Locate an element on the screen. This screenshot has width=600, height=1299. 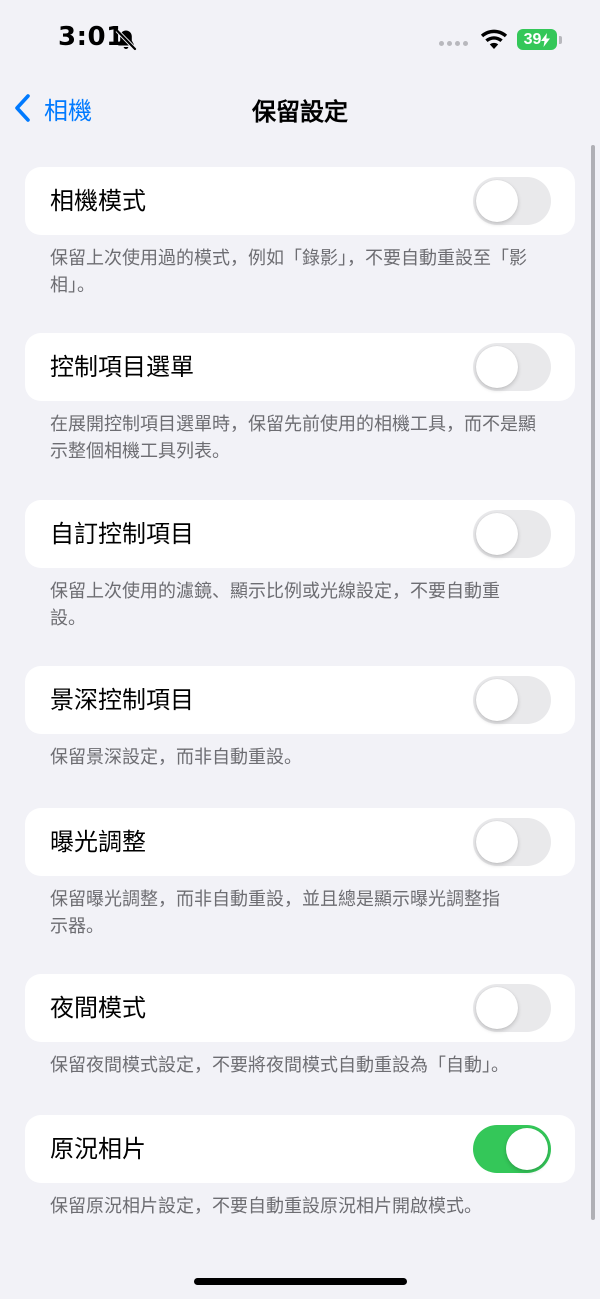
bell-slash-icon is located at coordinates (126, 40).